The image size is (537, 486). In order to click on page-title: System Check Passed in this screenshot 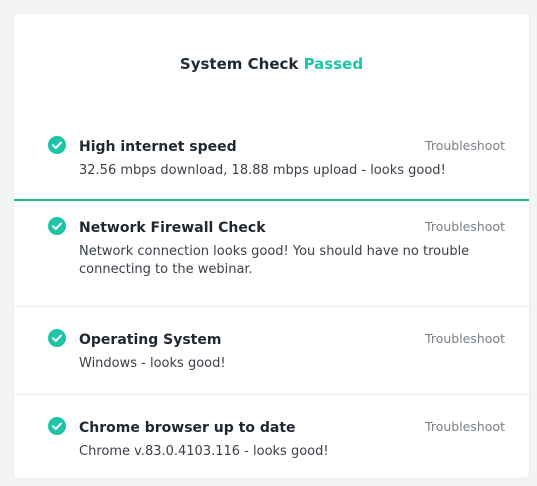, I will do `click(271, 64)`.